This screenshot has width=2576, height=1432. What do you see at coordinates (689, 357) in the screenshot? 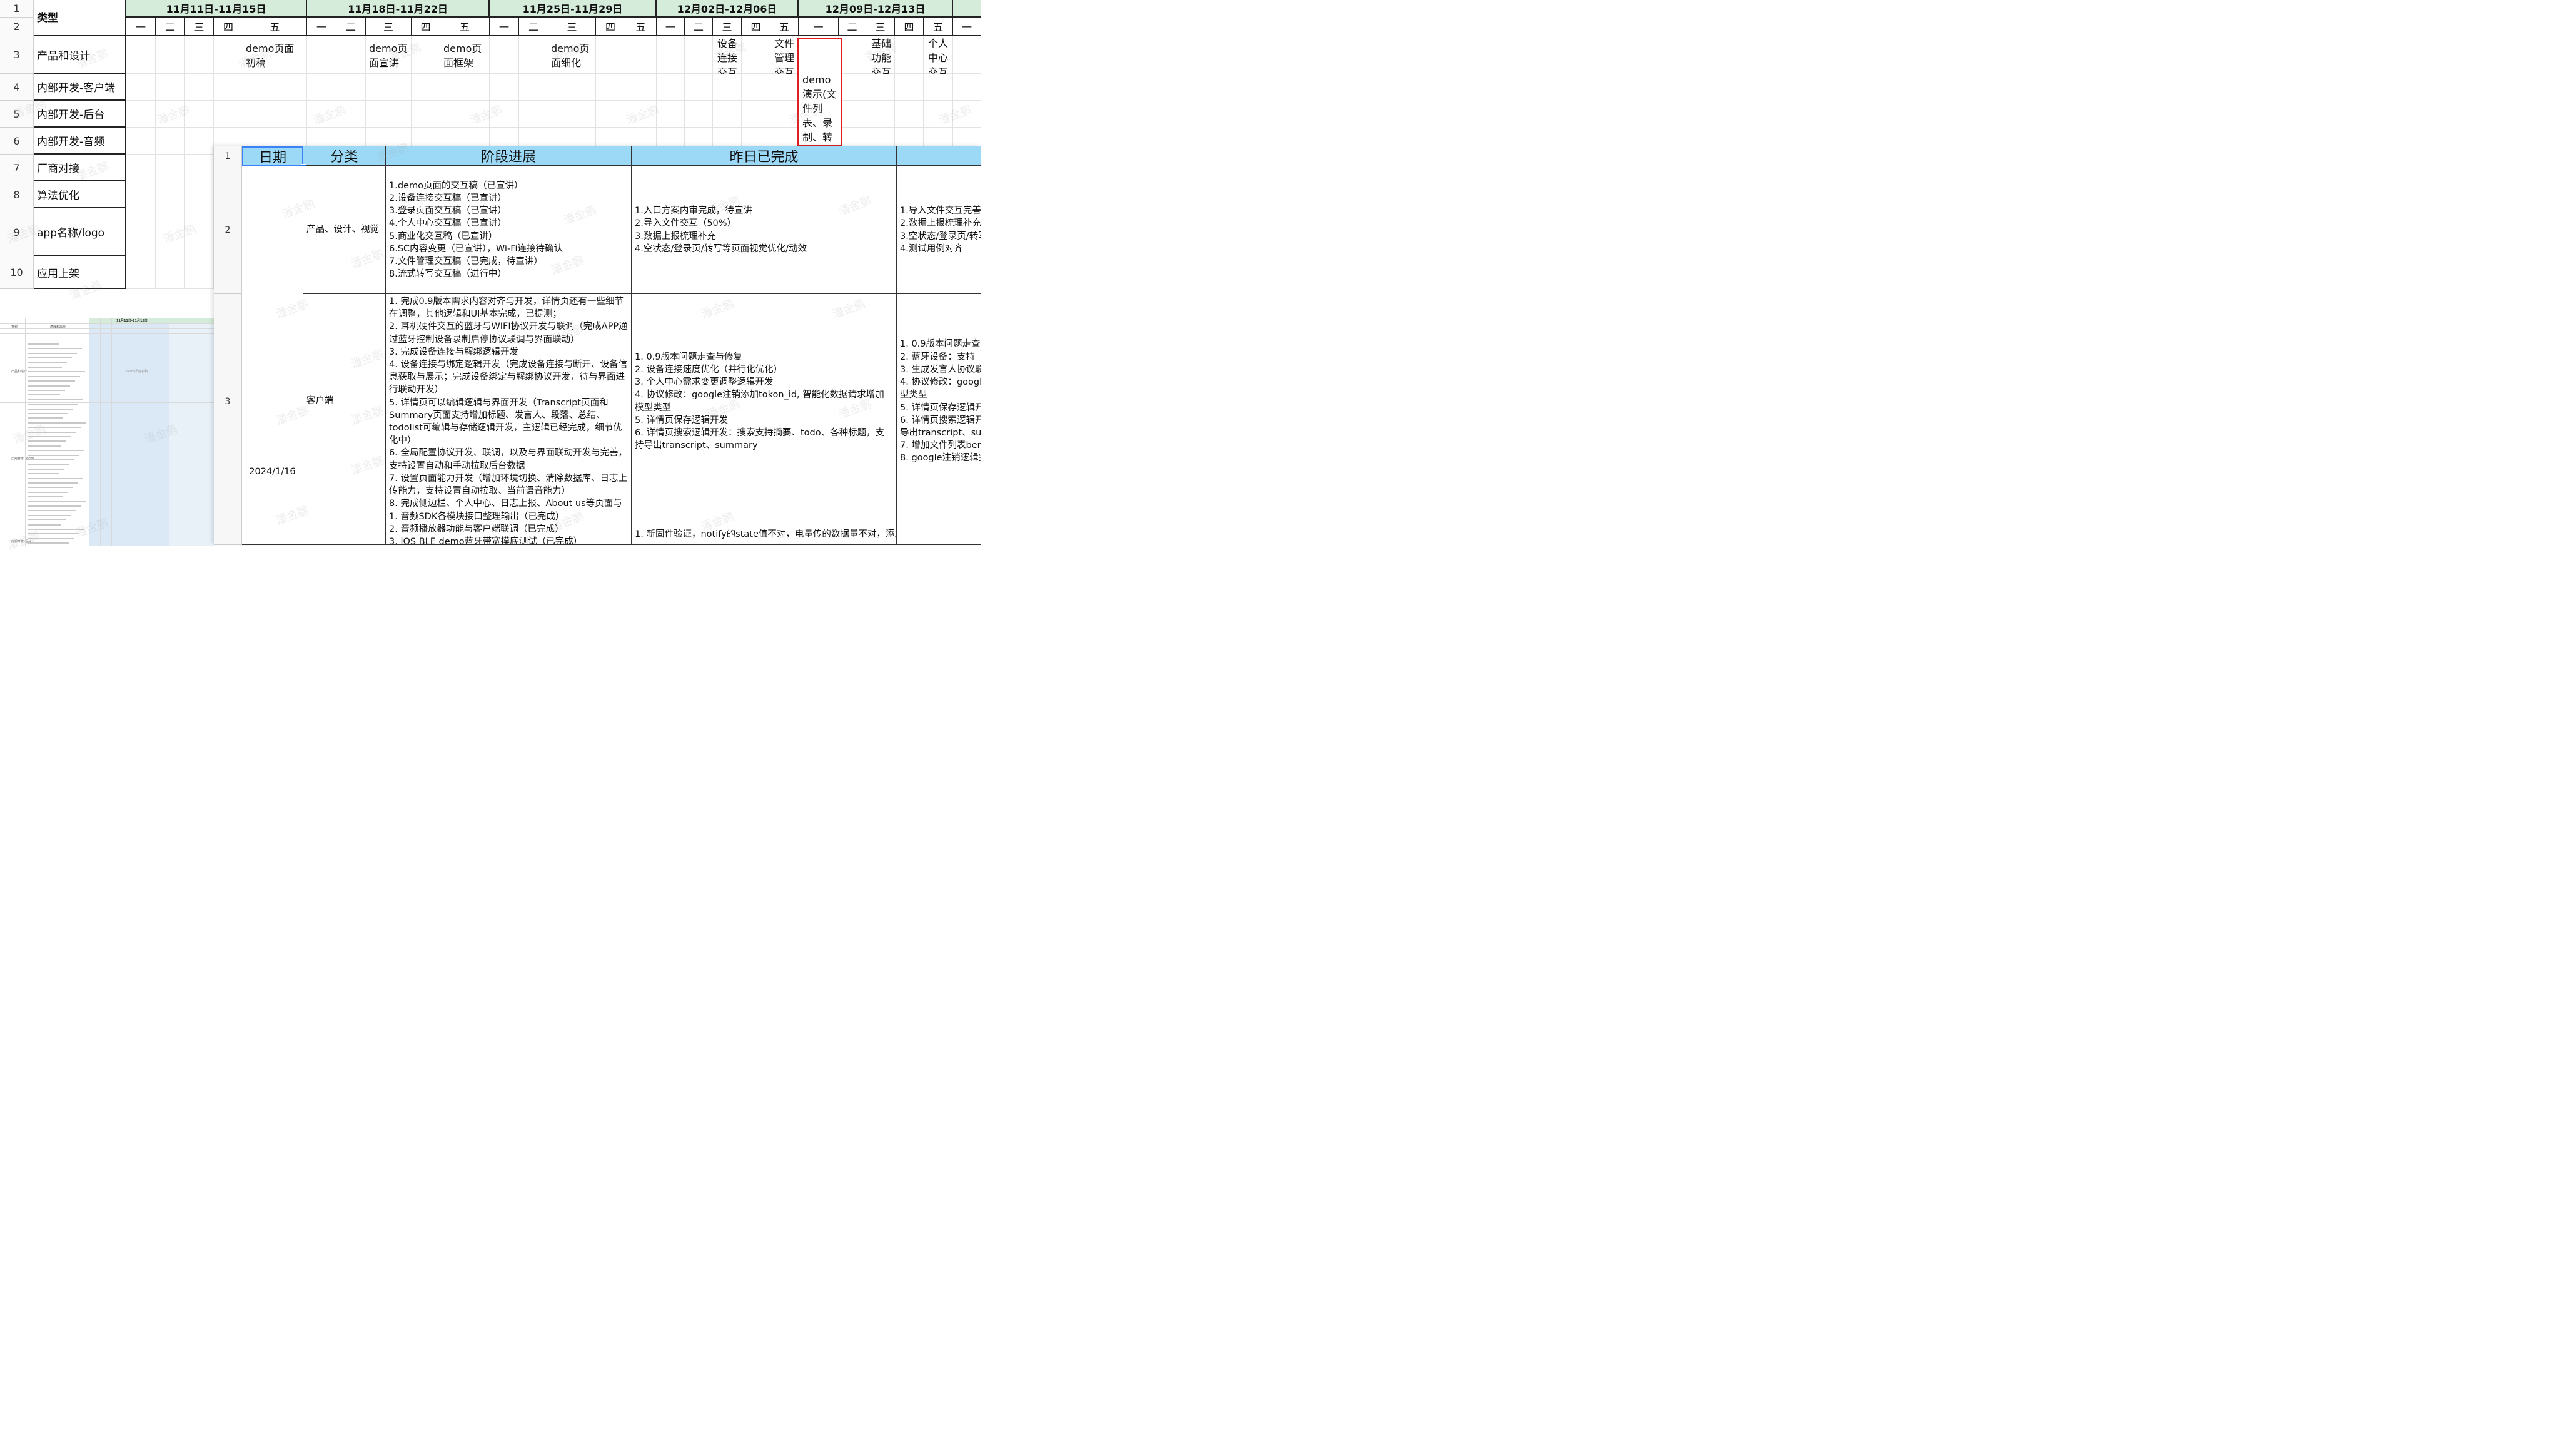
I see `list-line: 1. 0.9版本问题走查与修复` at bounding box center [689, 357].